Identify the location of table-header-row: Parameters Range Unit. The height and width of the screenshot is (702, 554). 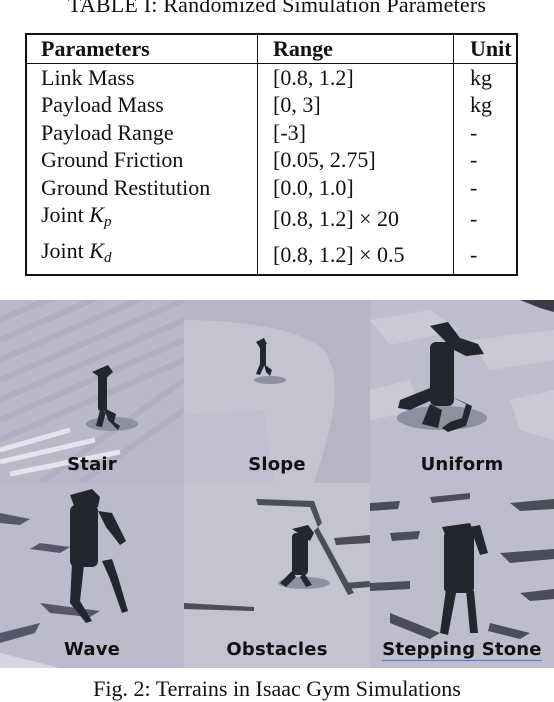
(271, 49).